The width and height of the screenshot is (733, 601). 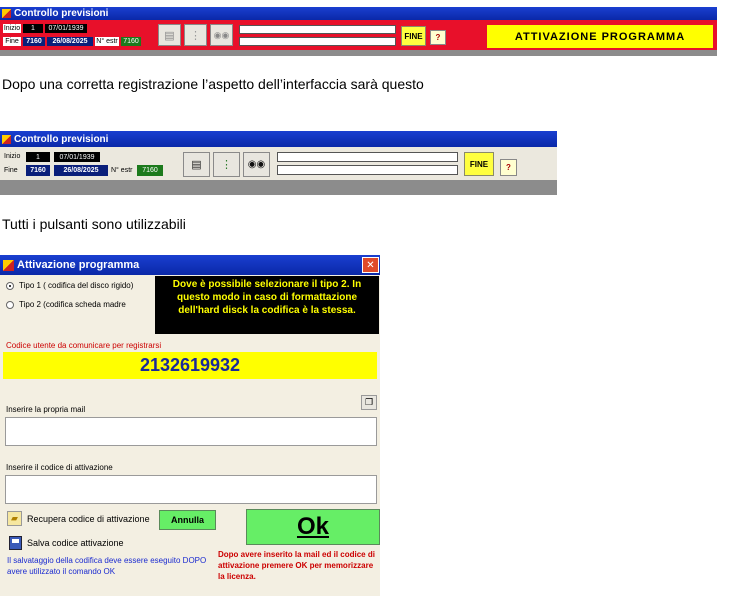 I want to click on activation-banner: ATTIVAZIONE PROGRAMMA, so click(x=600, y=36).